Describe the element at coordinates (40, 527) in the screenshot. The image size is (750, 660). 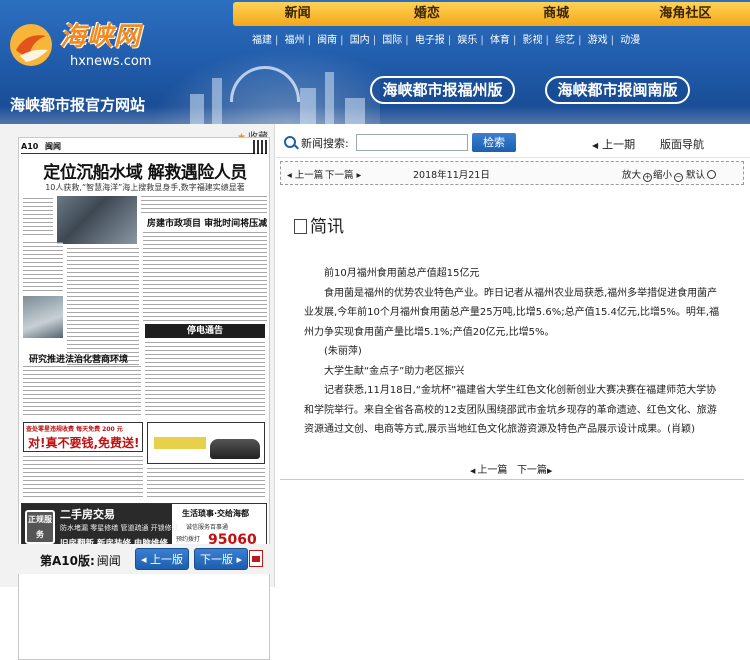
I see `classified-badge: 正规服务` at that location.